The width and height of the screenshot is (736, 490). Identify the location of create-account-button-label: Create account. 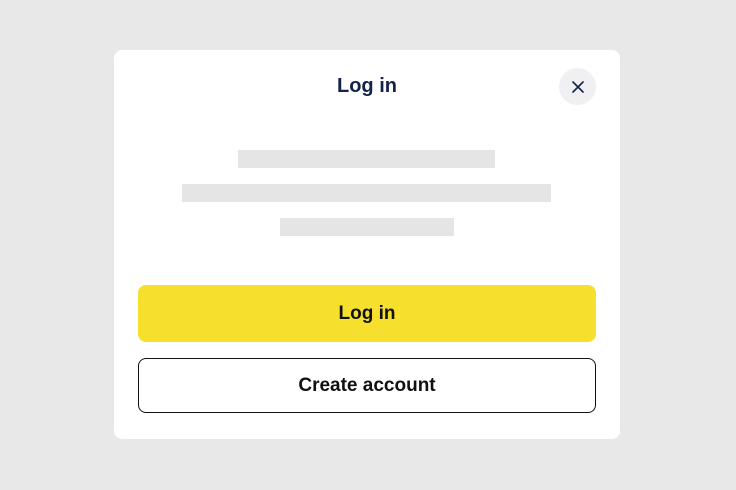
(367, 385).